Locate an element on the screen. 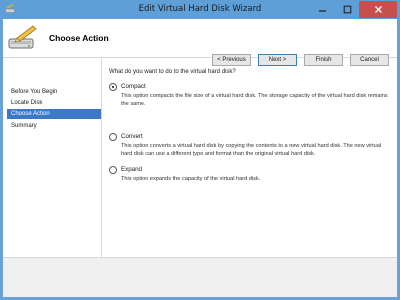 This screenshot has width=400, height=300. previous-button: < Previous is located at coordinates (231, 60).